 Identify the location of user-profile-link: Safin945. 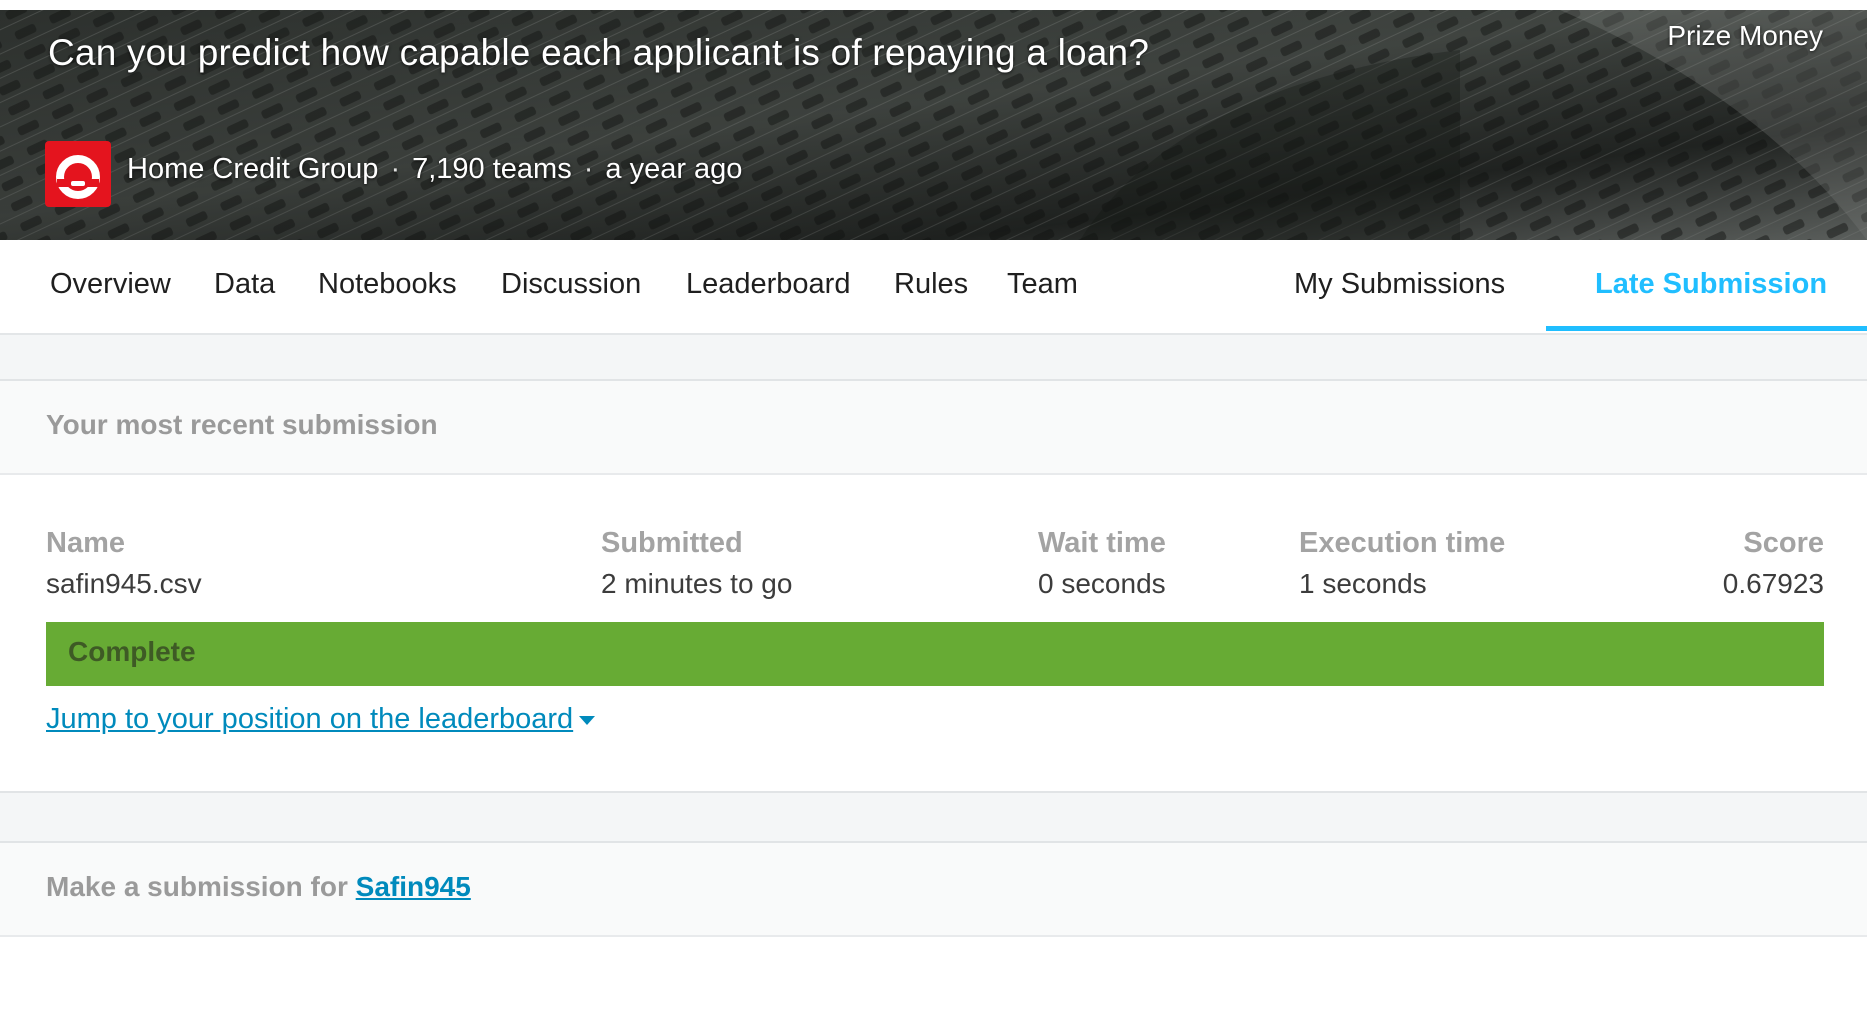
(413, 886).